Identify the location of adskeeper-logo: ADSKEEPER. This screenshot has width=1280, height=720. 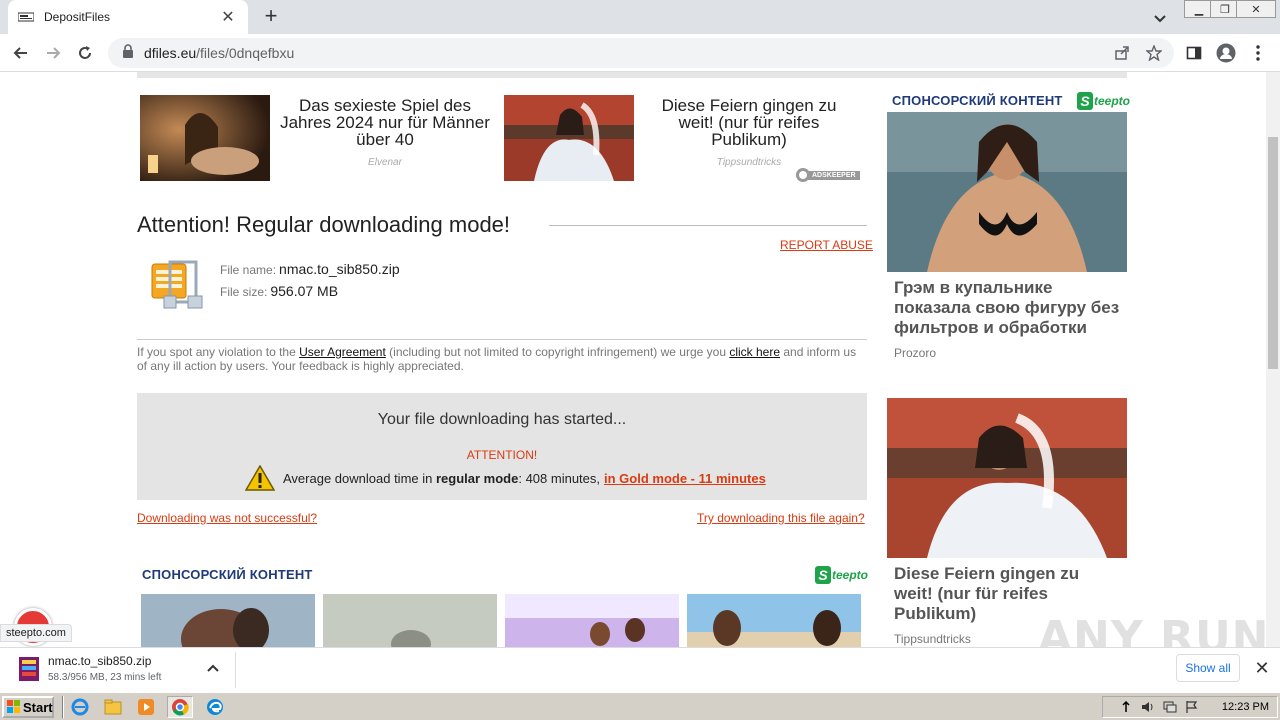
(828, 175).